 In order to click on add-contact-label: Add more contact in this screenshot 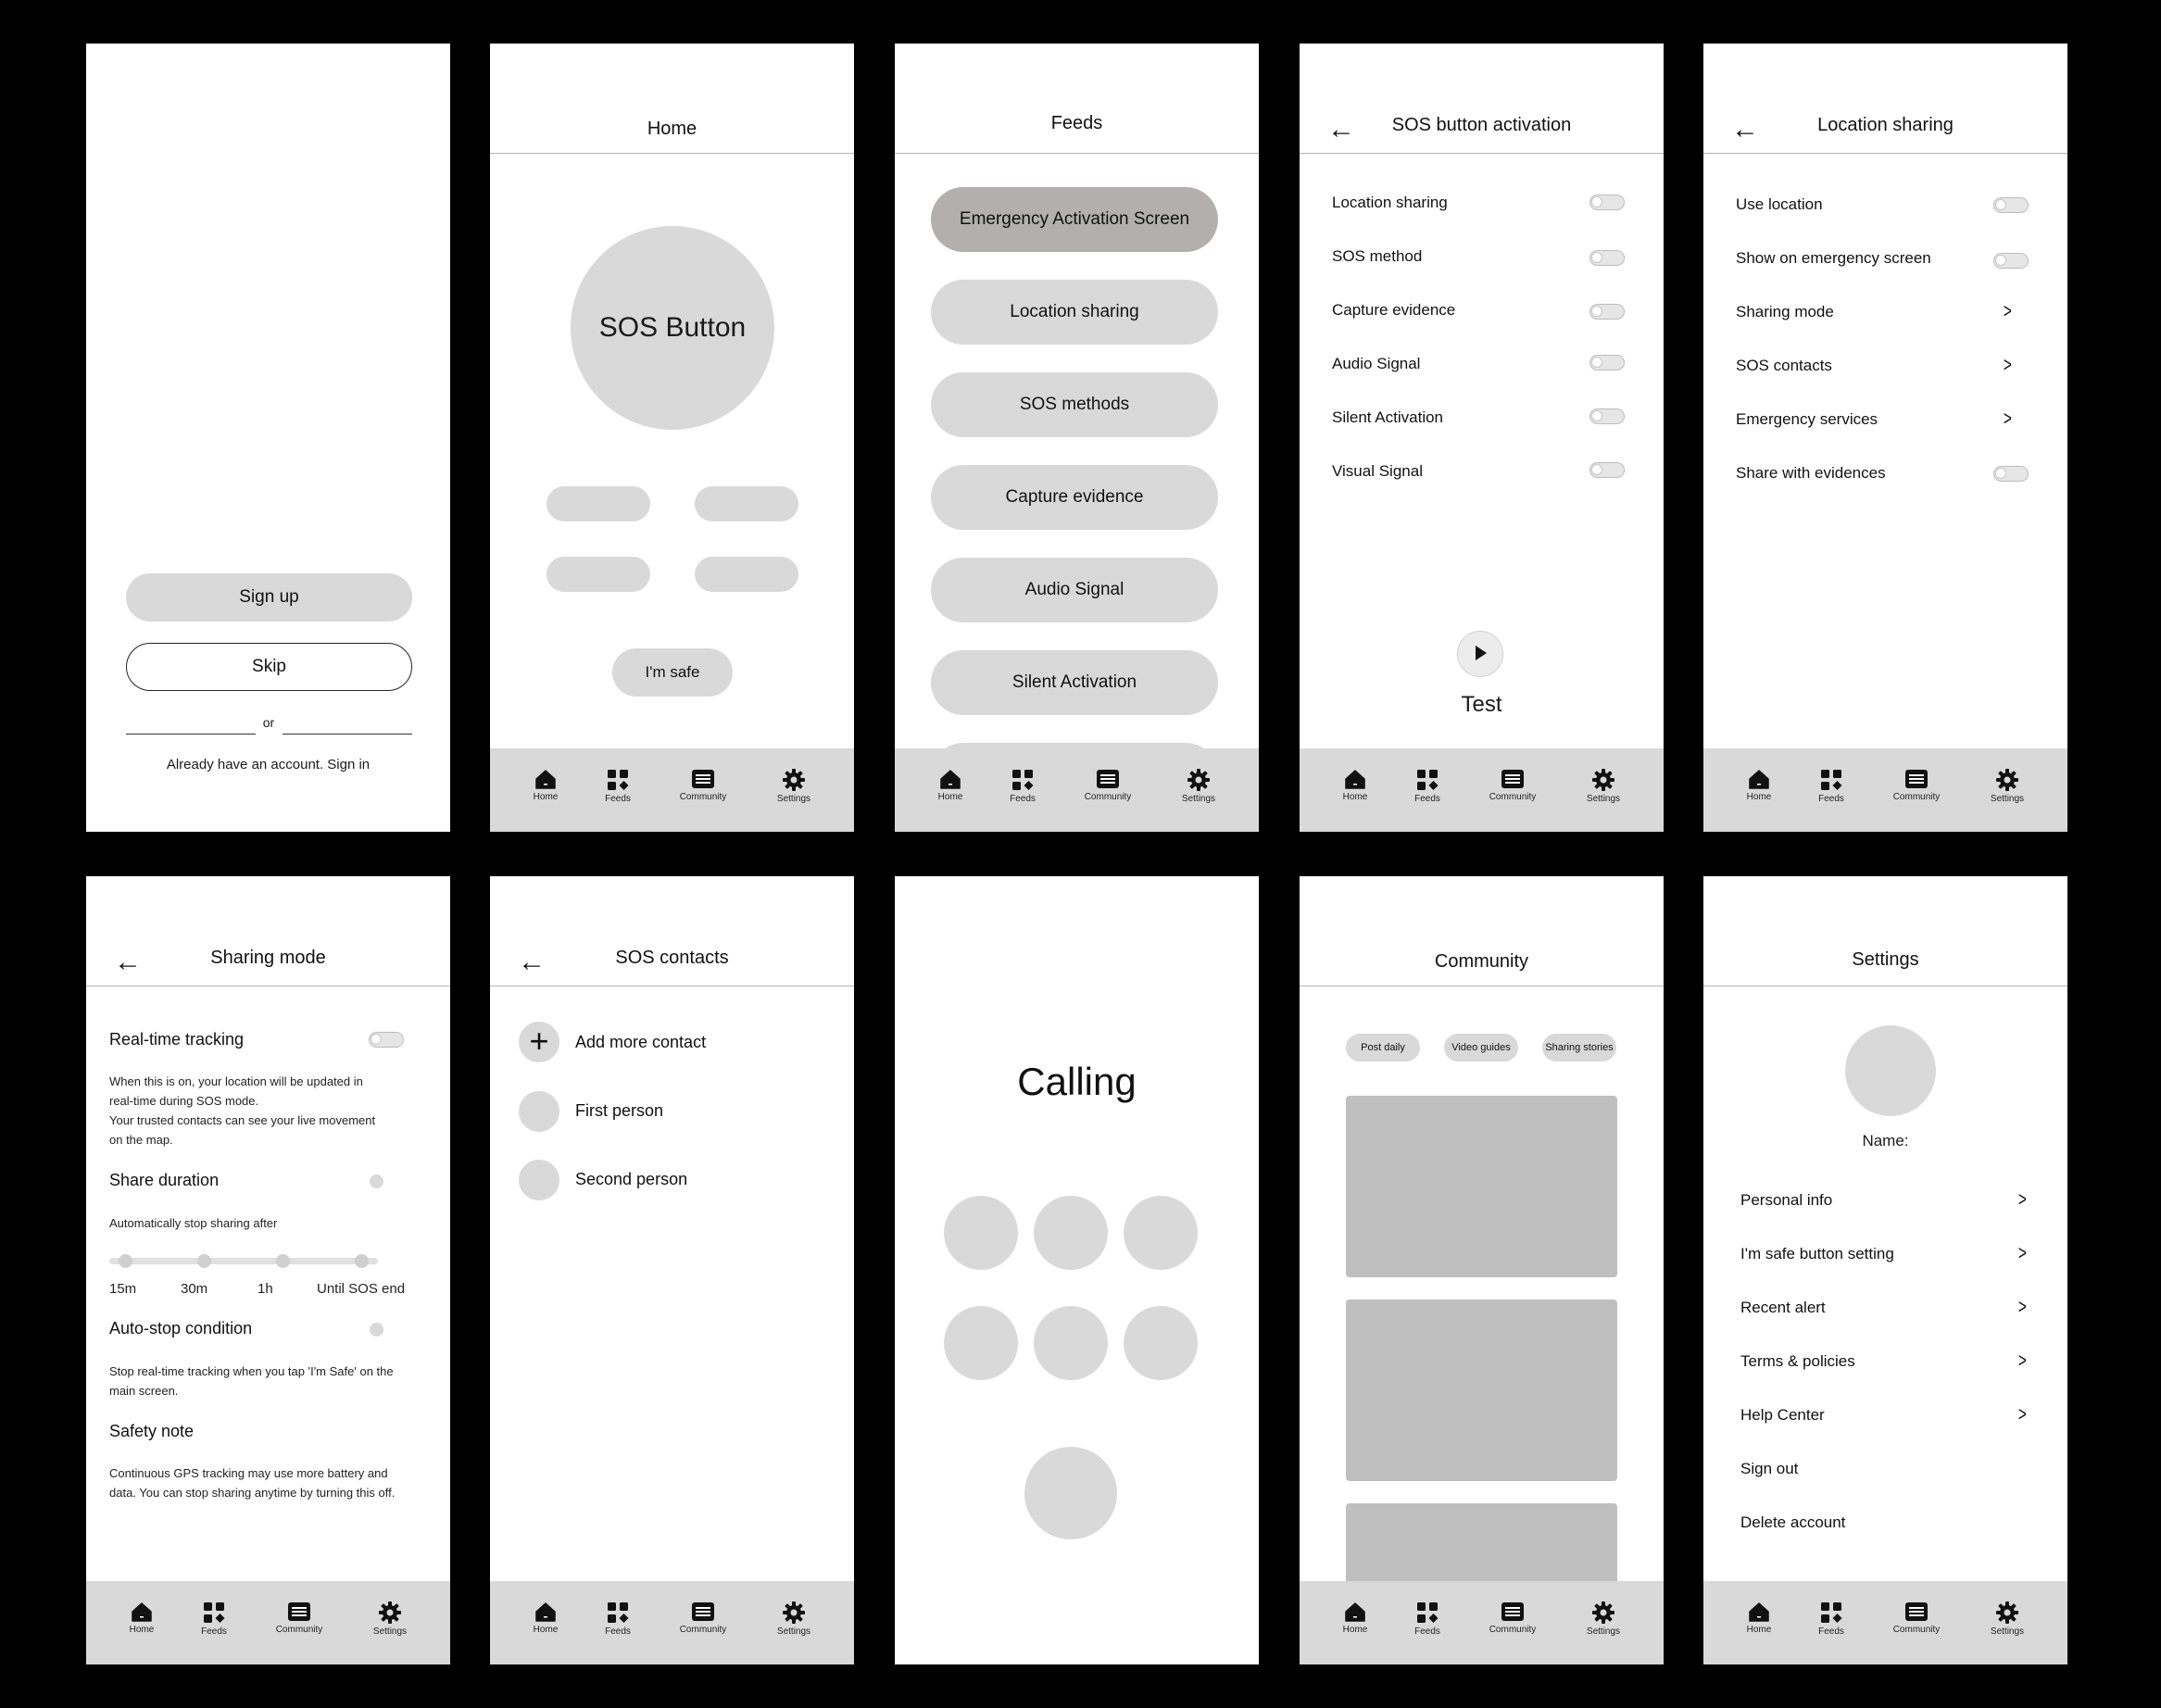, I will do `click(641, 1042)`.